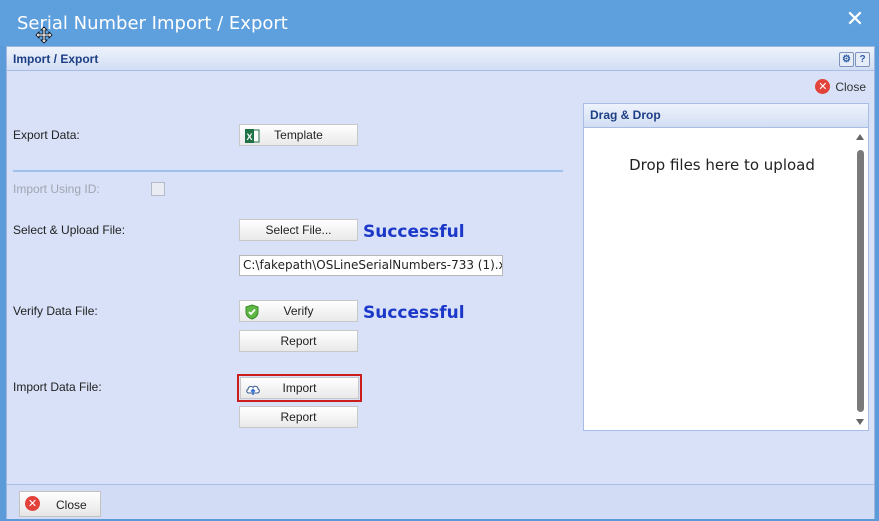 The height and width of the screenshot is (521, 879). Describe the element at coordinates (860, 137) in the screenshot. I see `scroll-up-icon` at that location.